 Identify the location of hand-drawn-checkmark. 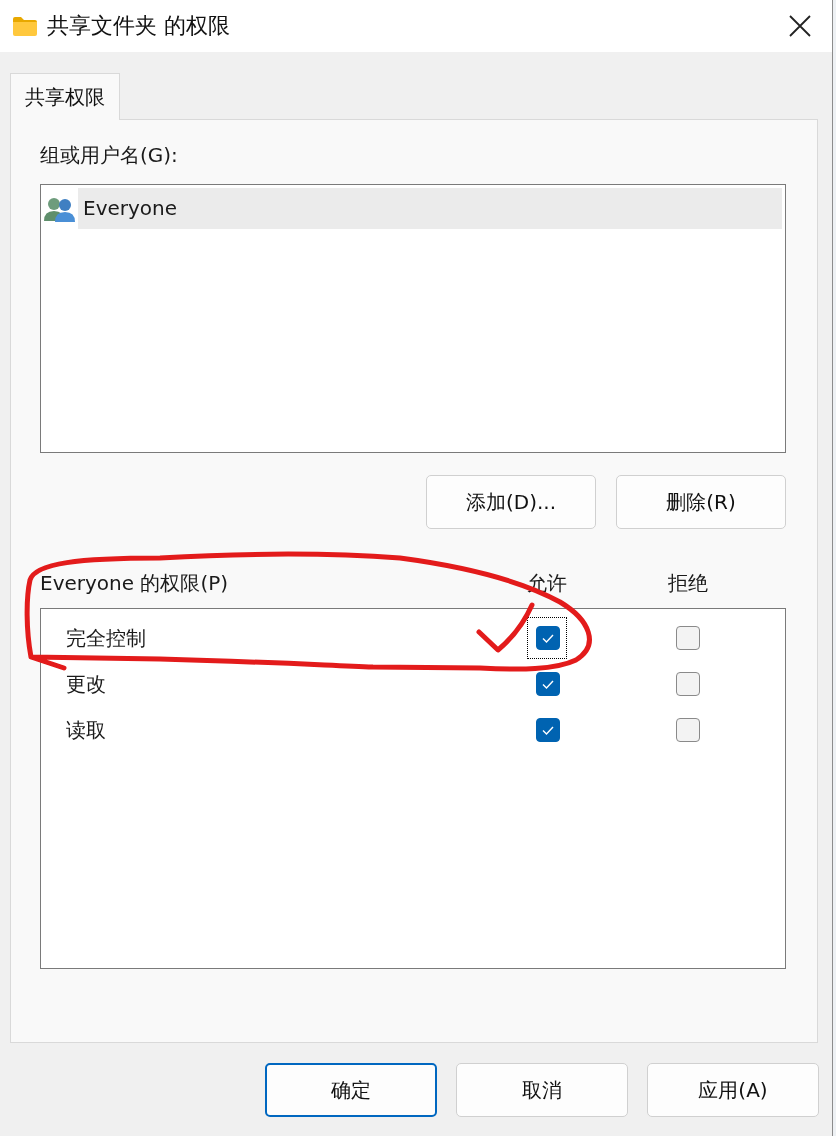
(505, 627).